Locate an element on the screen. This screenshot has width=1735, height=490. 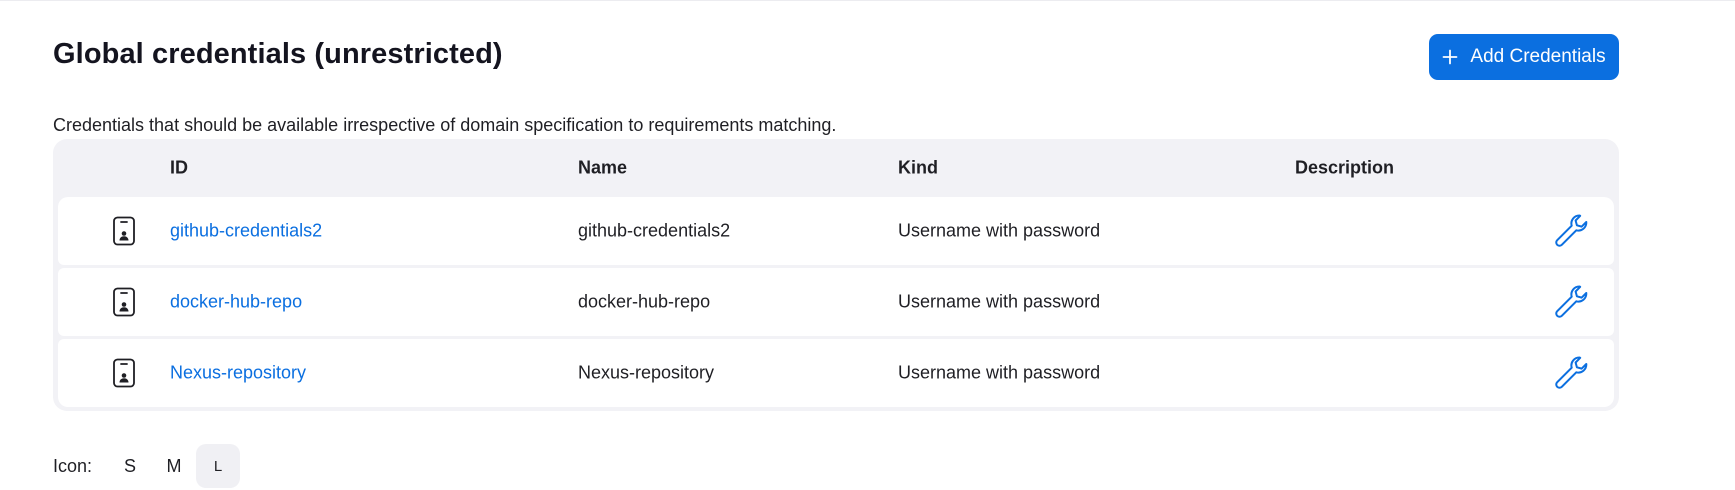
credential-id-link: github-credentials2 is located at coordinates (246, 231).